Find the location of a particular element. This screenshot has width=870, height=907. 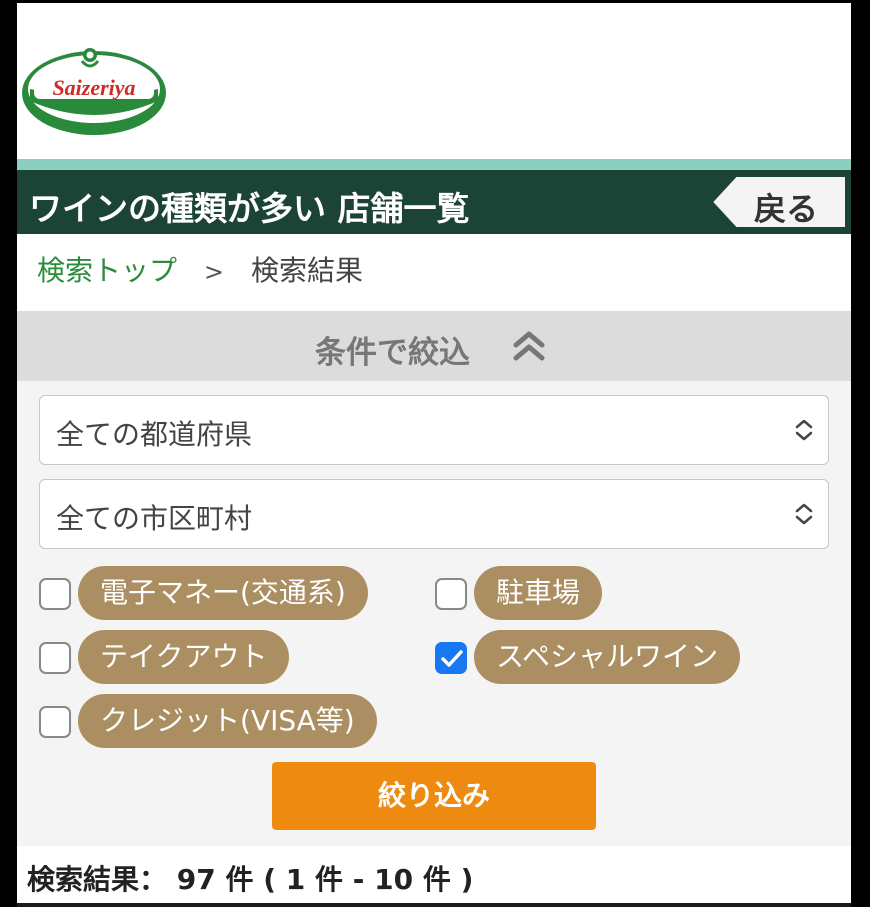

emoney-label: 電子マネー(交通系) is located at coordinates (223, 593).